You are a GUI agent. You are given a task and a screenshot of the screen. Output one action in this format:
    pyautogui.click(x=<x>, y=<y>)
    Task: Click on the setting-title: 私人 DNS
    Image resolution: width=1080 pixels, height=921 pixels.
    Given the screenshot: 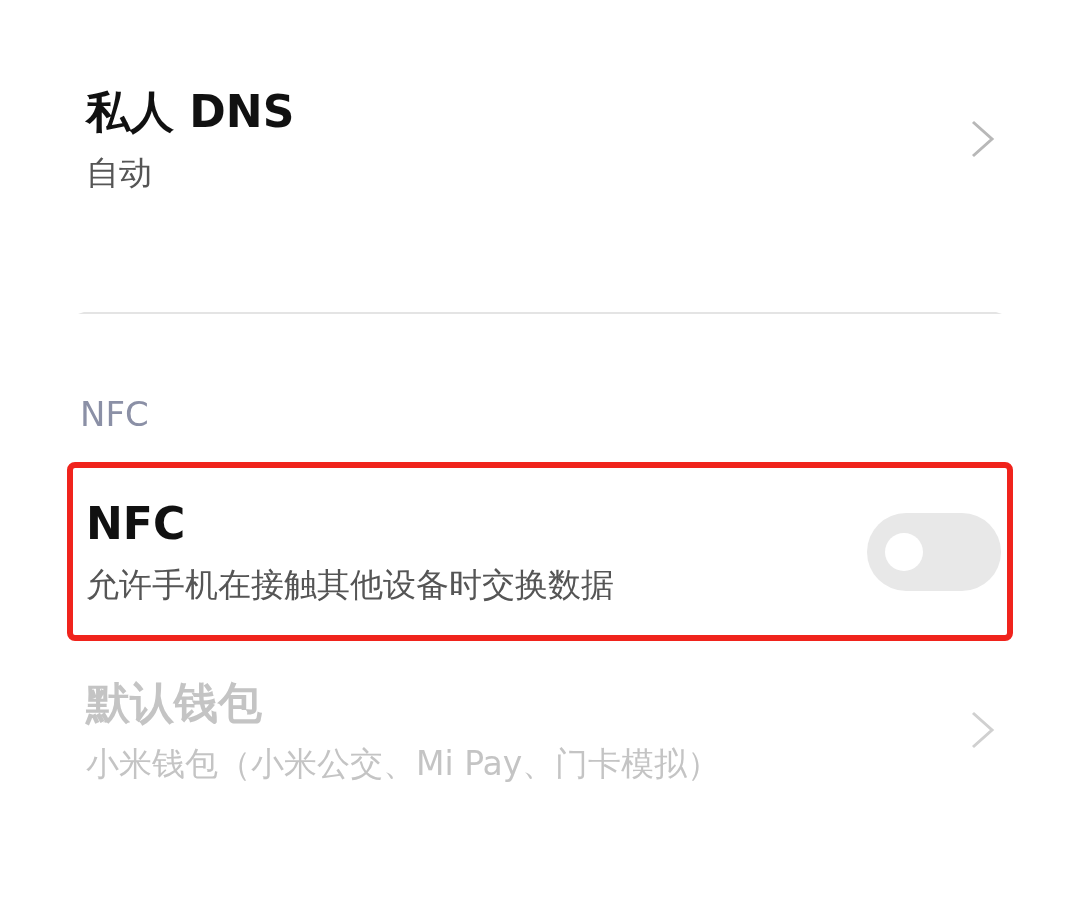 What is the action you would take?
    pyautogui.click(x=190, y=112)
    